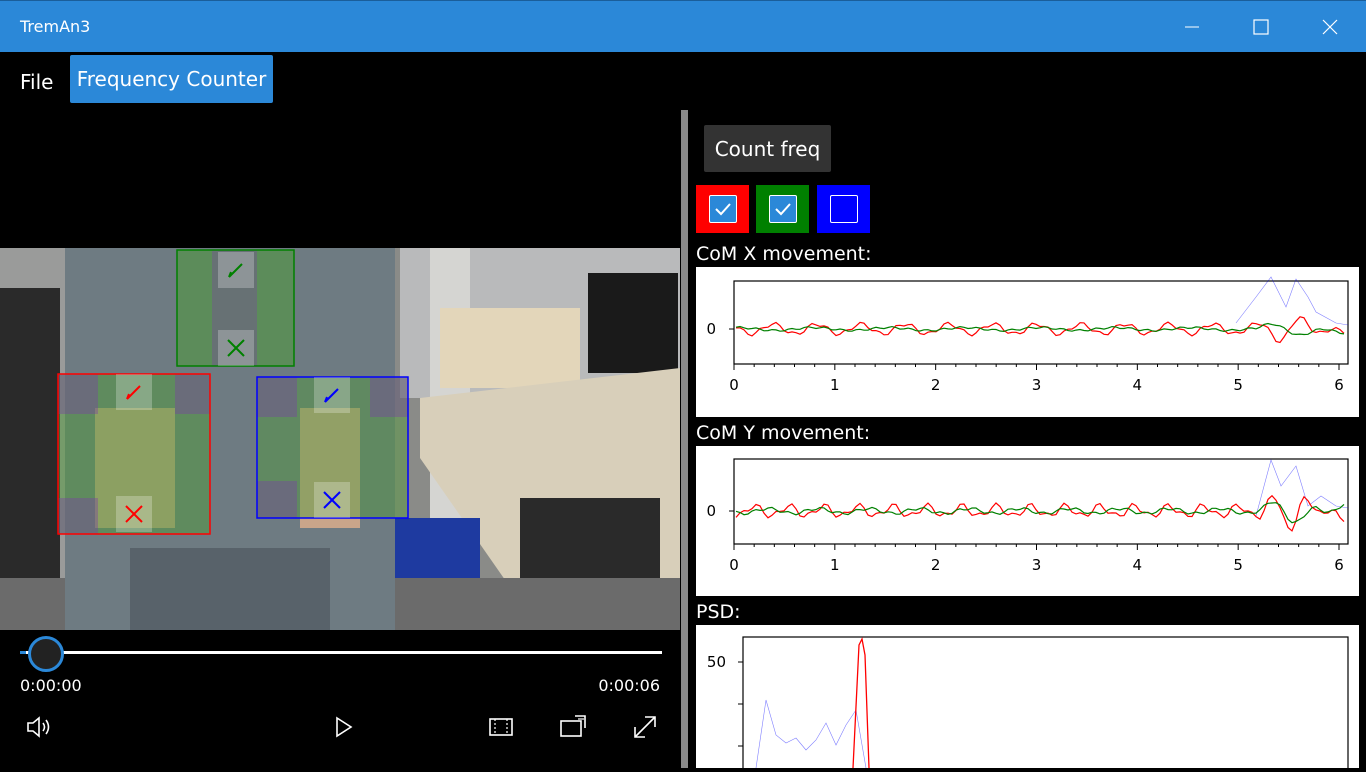  I want to click on cast-icon, so click(573, 726).